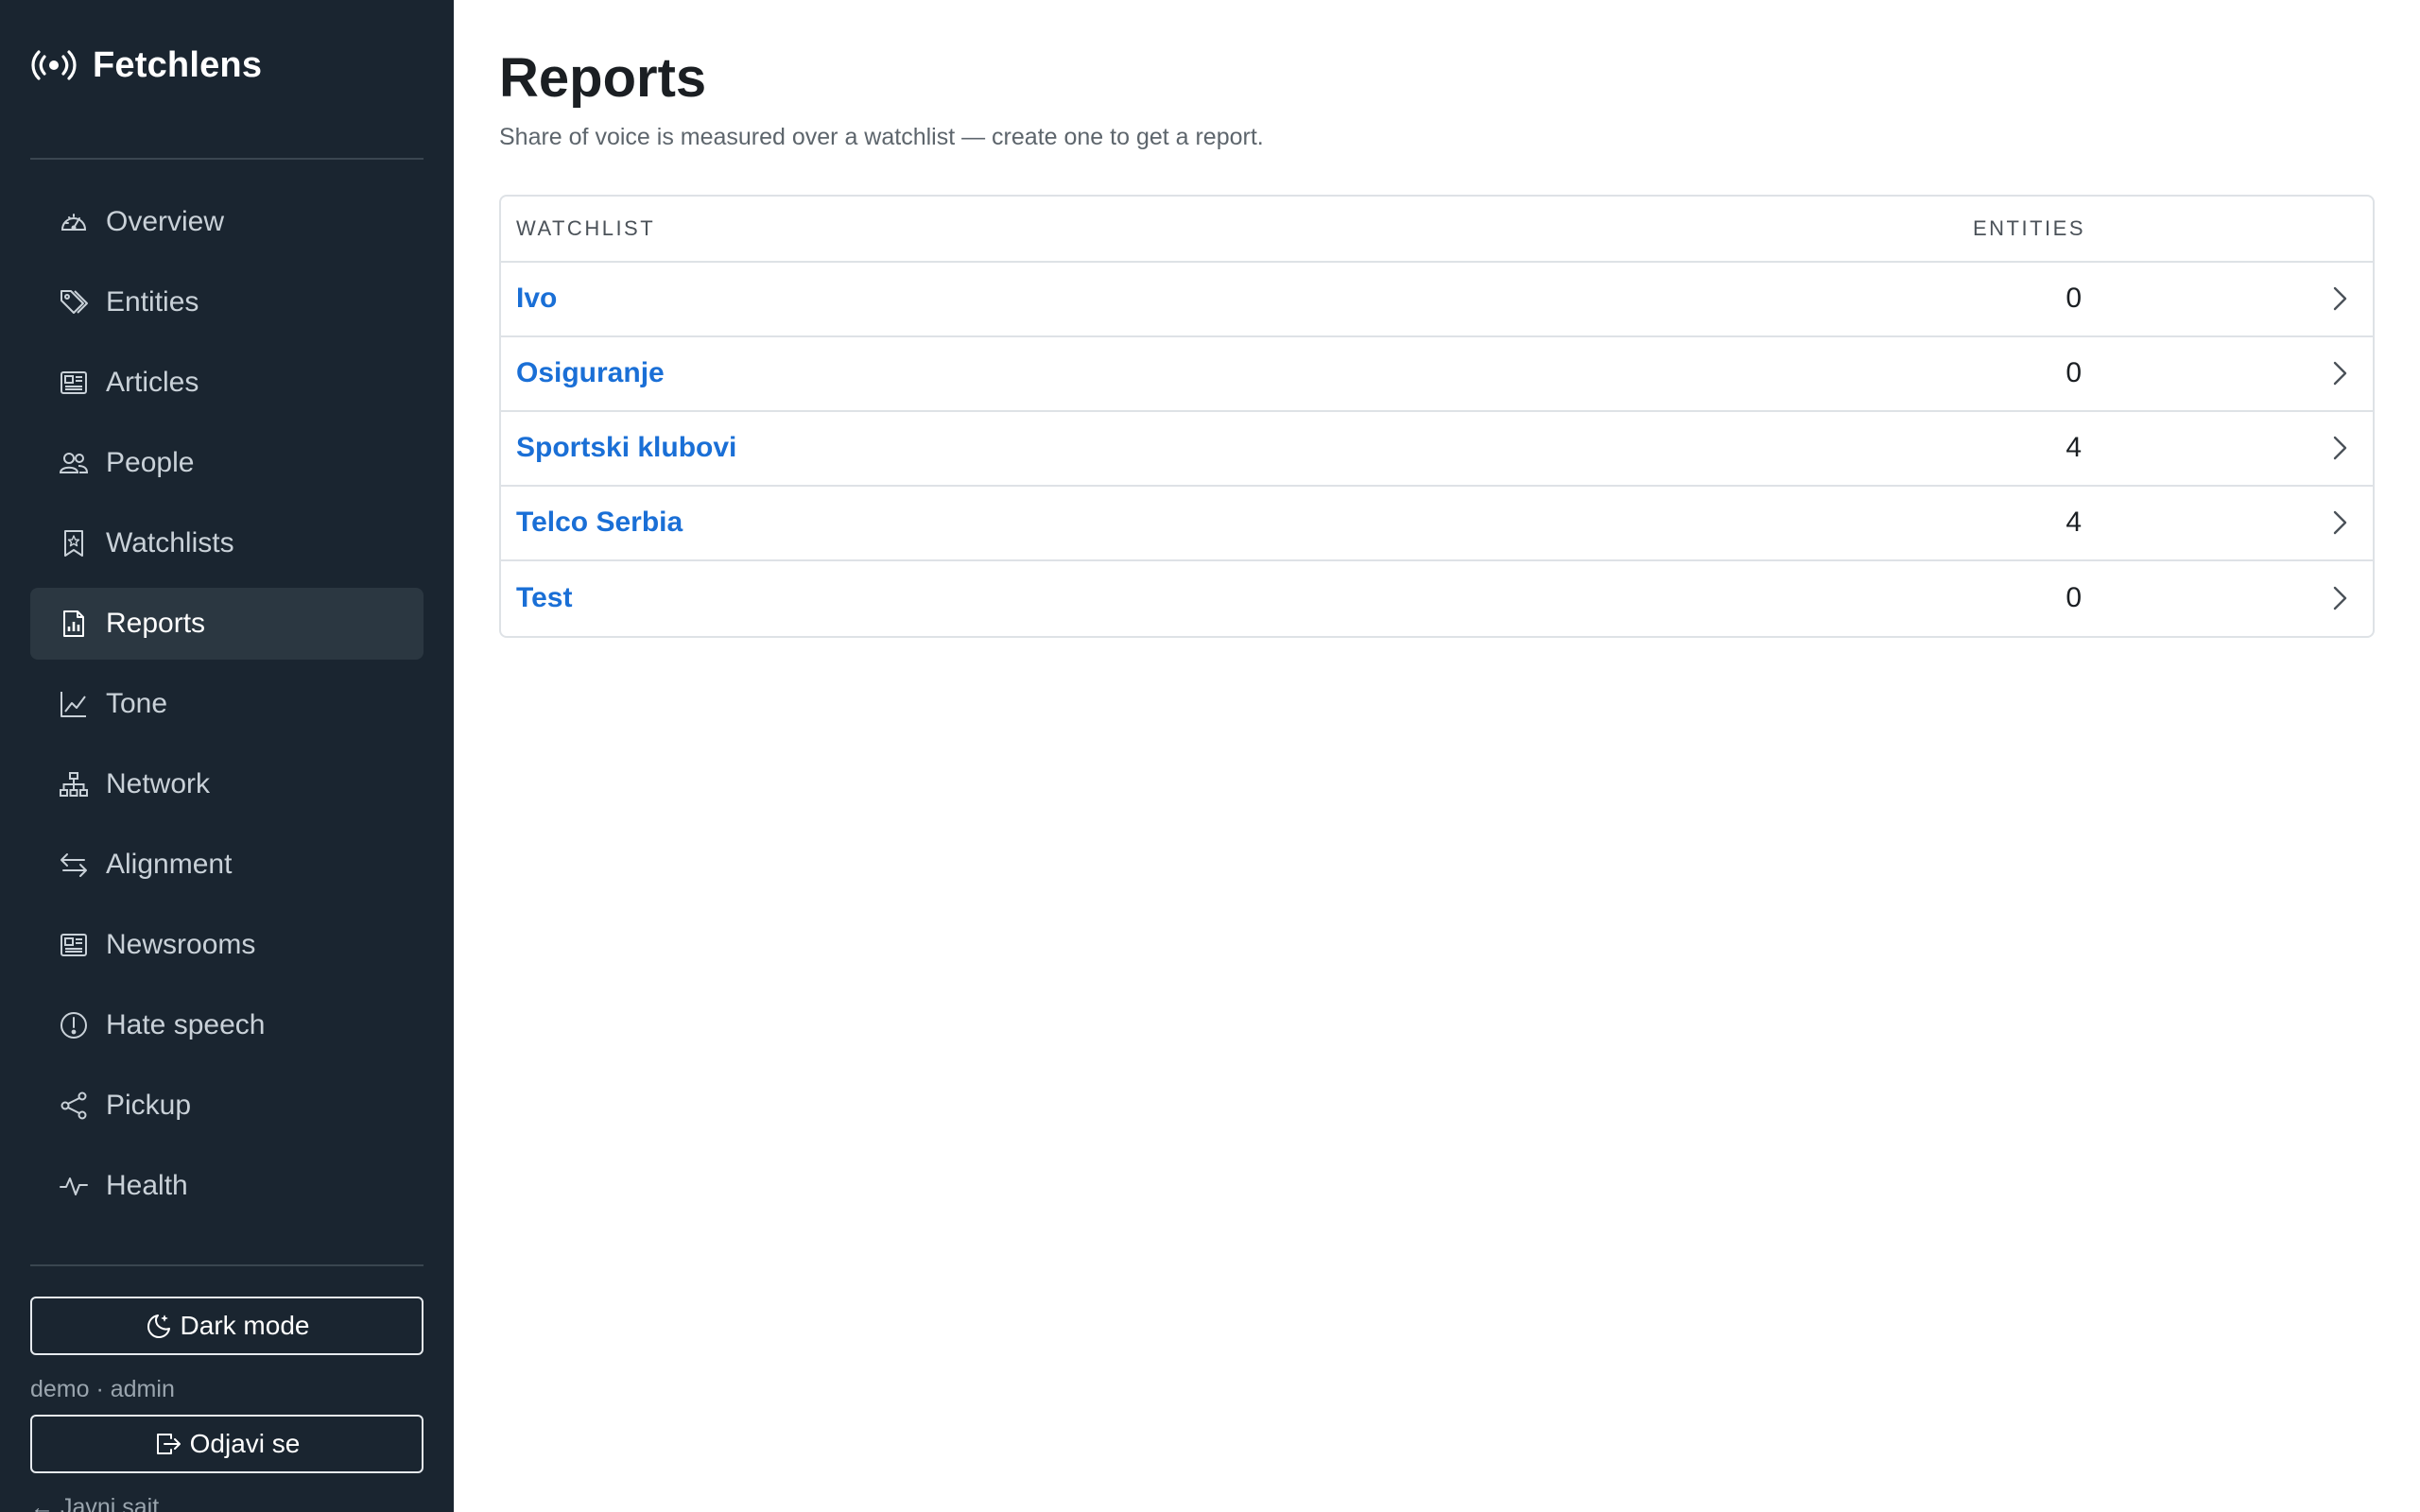  I want to click on brand: Fetchlens, so click(227, 65).